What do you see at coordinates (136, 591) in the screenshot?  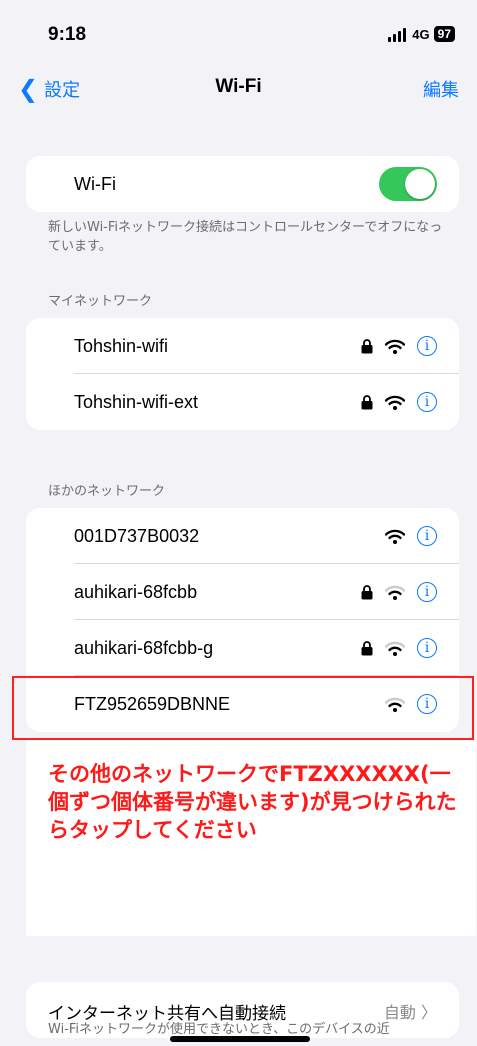 I see `network-name: auhikari-68fcbb` at bounding box center [136, 591].